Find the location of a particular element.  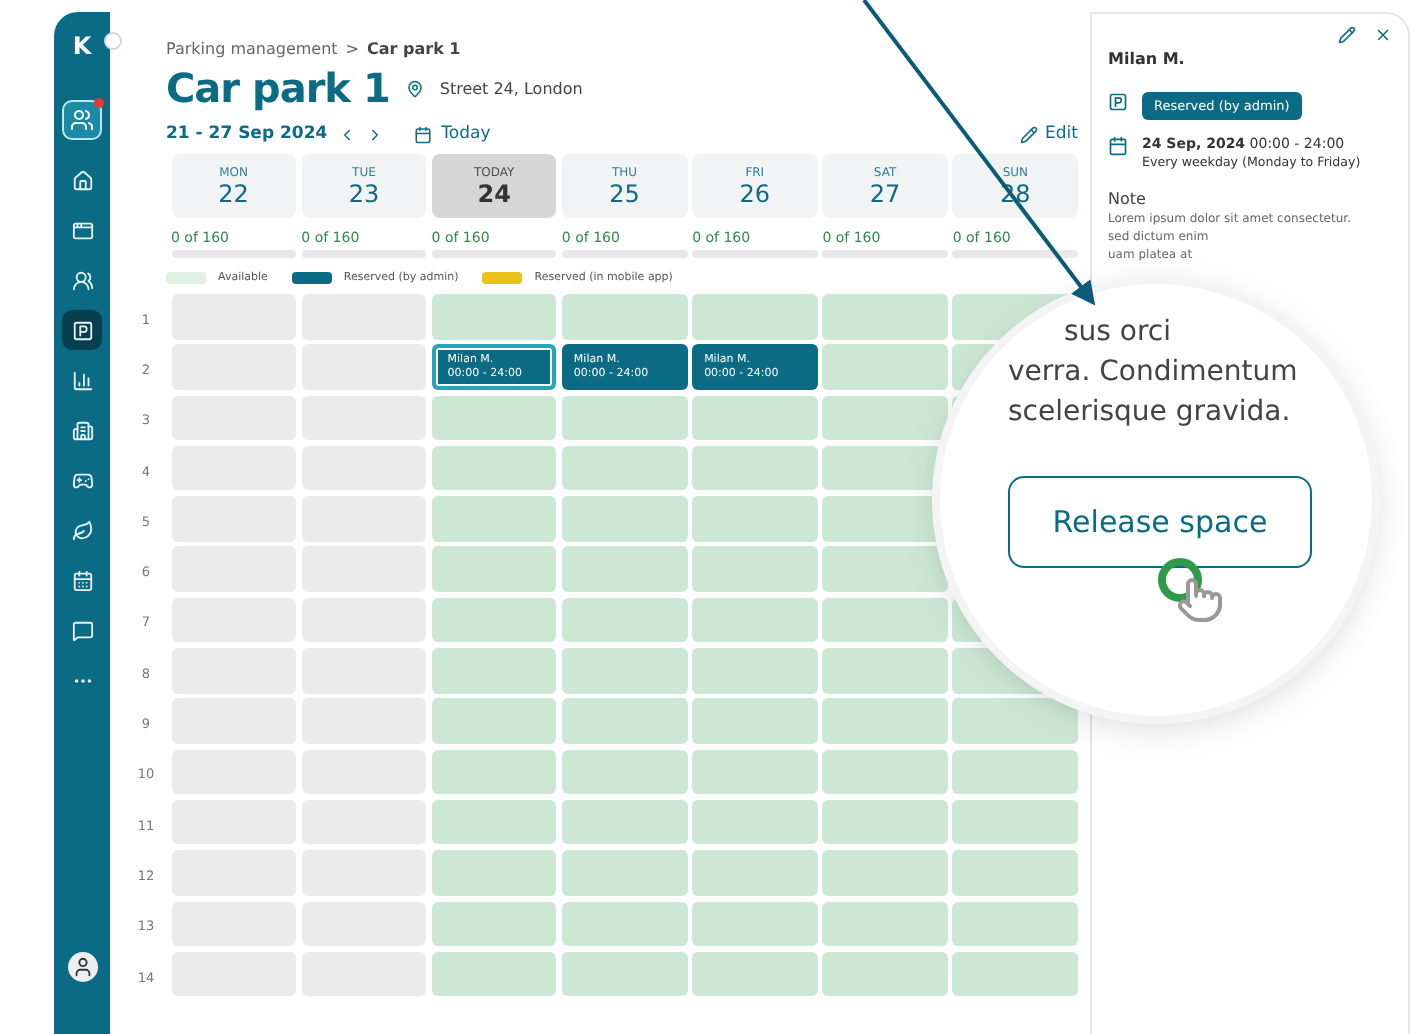

leaf-icon is located at coordinates (82, 530).